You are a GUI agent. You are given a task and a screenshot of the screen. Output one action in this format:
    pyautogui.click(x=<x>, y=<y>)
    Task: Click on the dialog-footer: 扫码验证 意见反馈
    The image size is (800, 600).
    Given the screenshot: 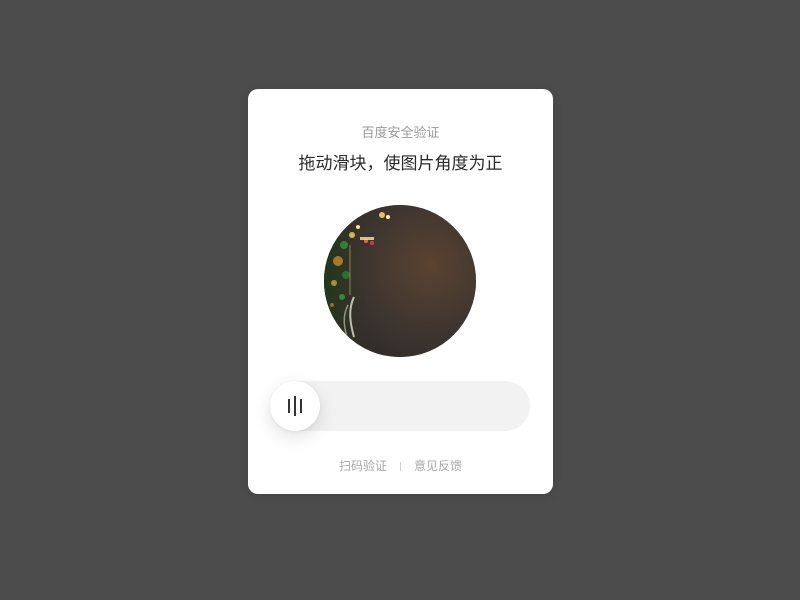 What is the action you would take?
    pyautogui.click(x=400, y=466)
    